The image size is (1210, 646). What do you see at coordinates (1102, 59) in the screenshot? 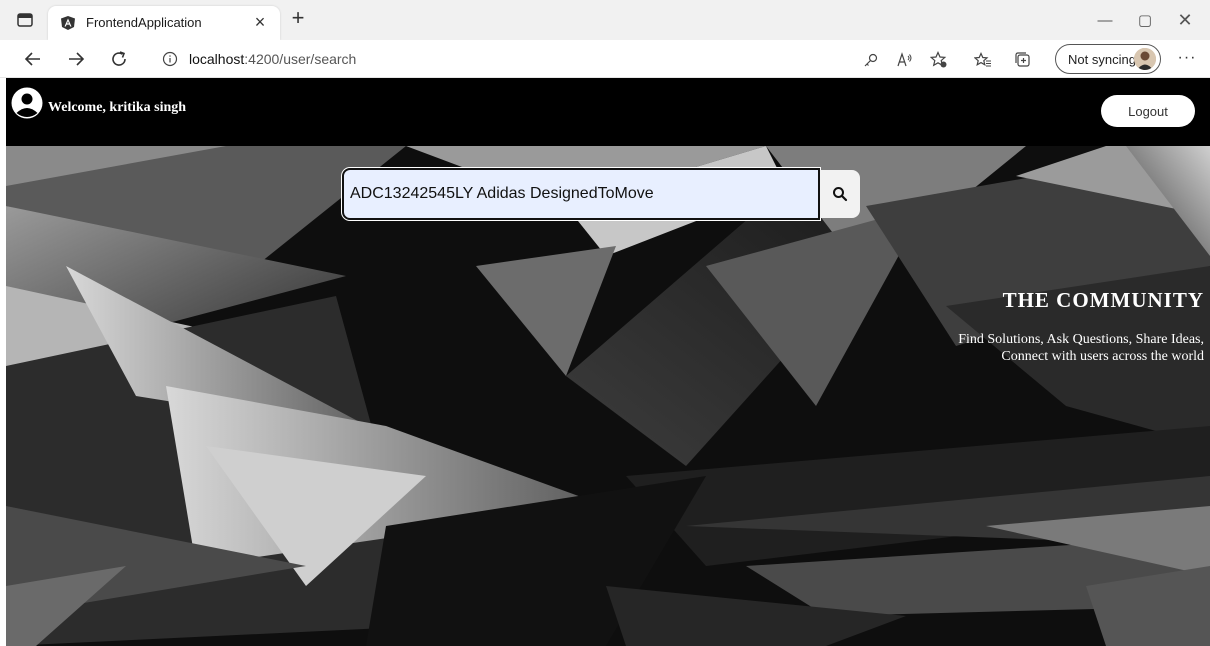
I see `sync-status-label: Not syncing` at bounding box center [1102, 59].